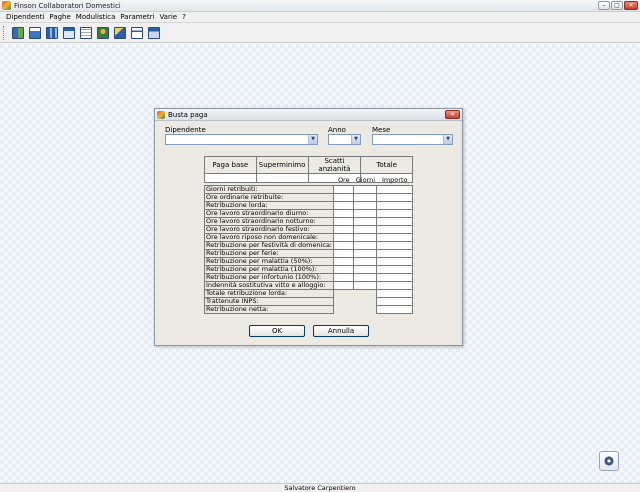 The height and width of the screenshot is (492, 640). I want to click on edit-tool-button, so click(119, 32).